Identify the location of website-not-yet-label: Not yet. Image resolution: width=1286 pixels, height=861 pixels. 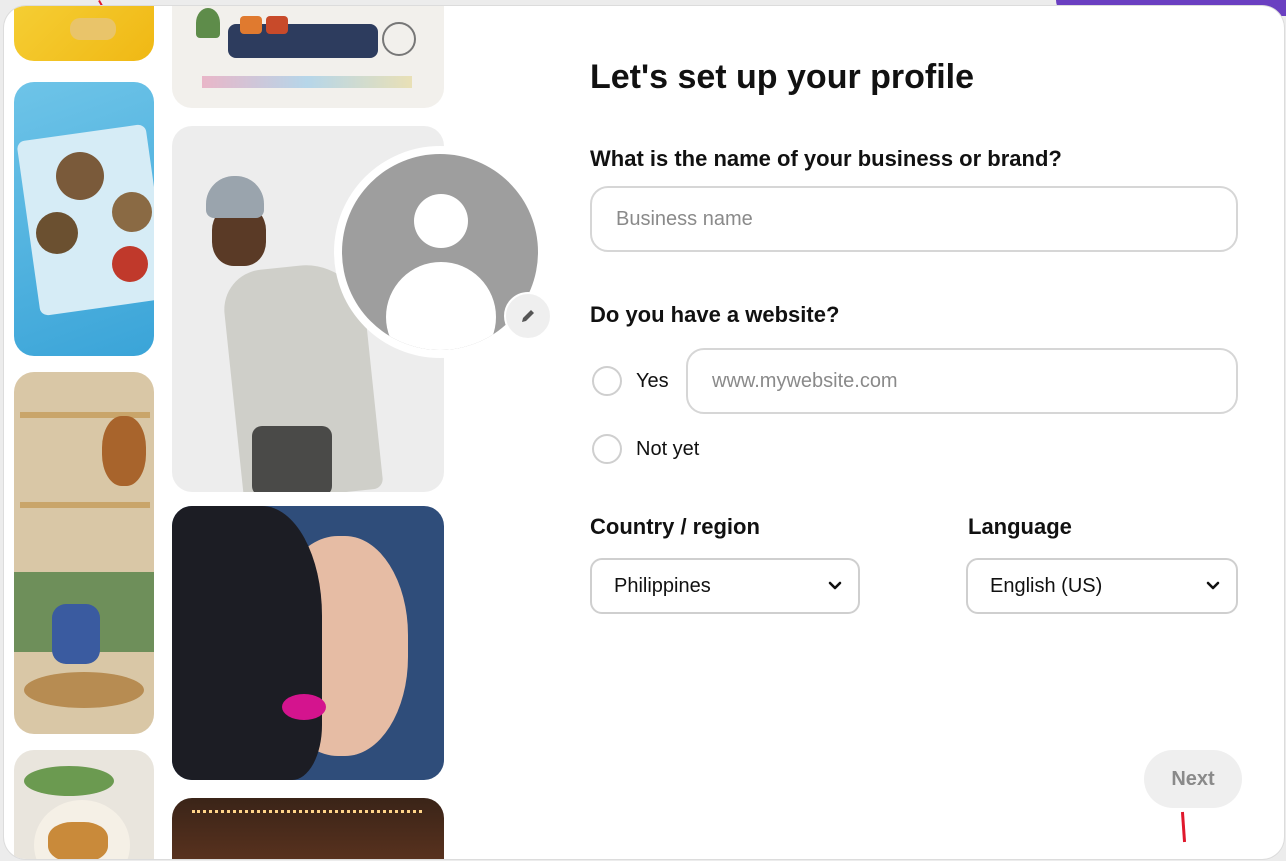
(668, 448).